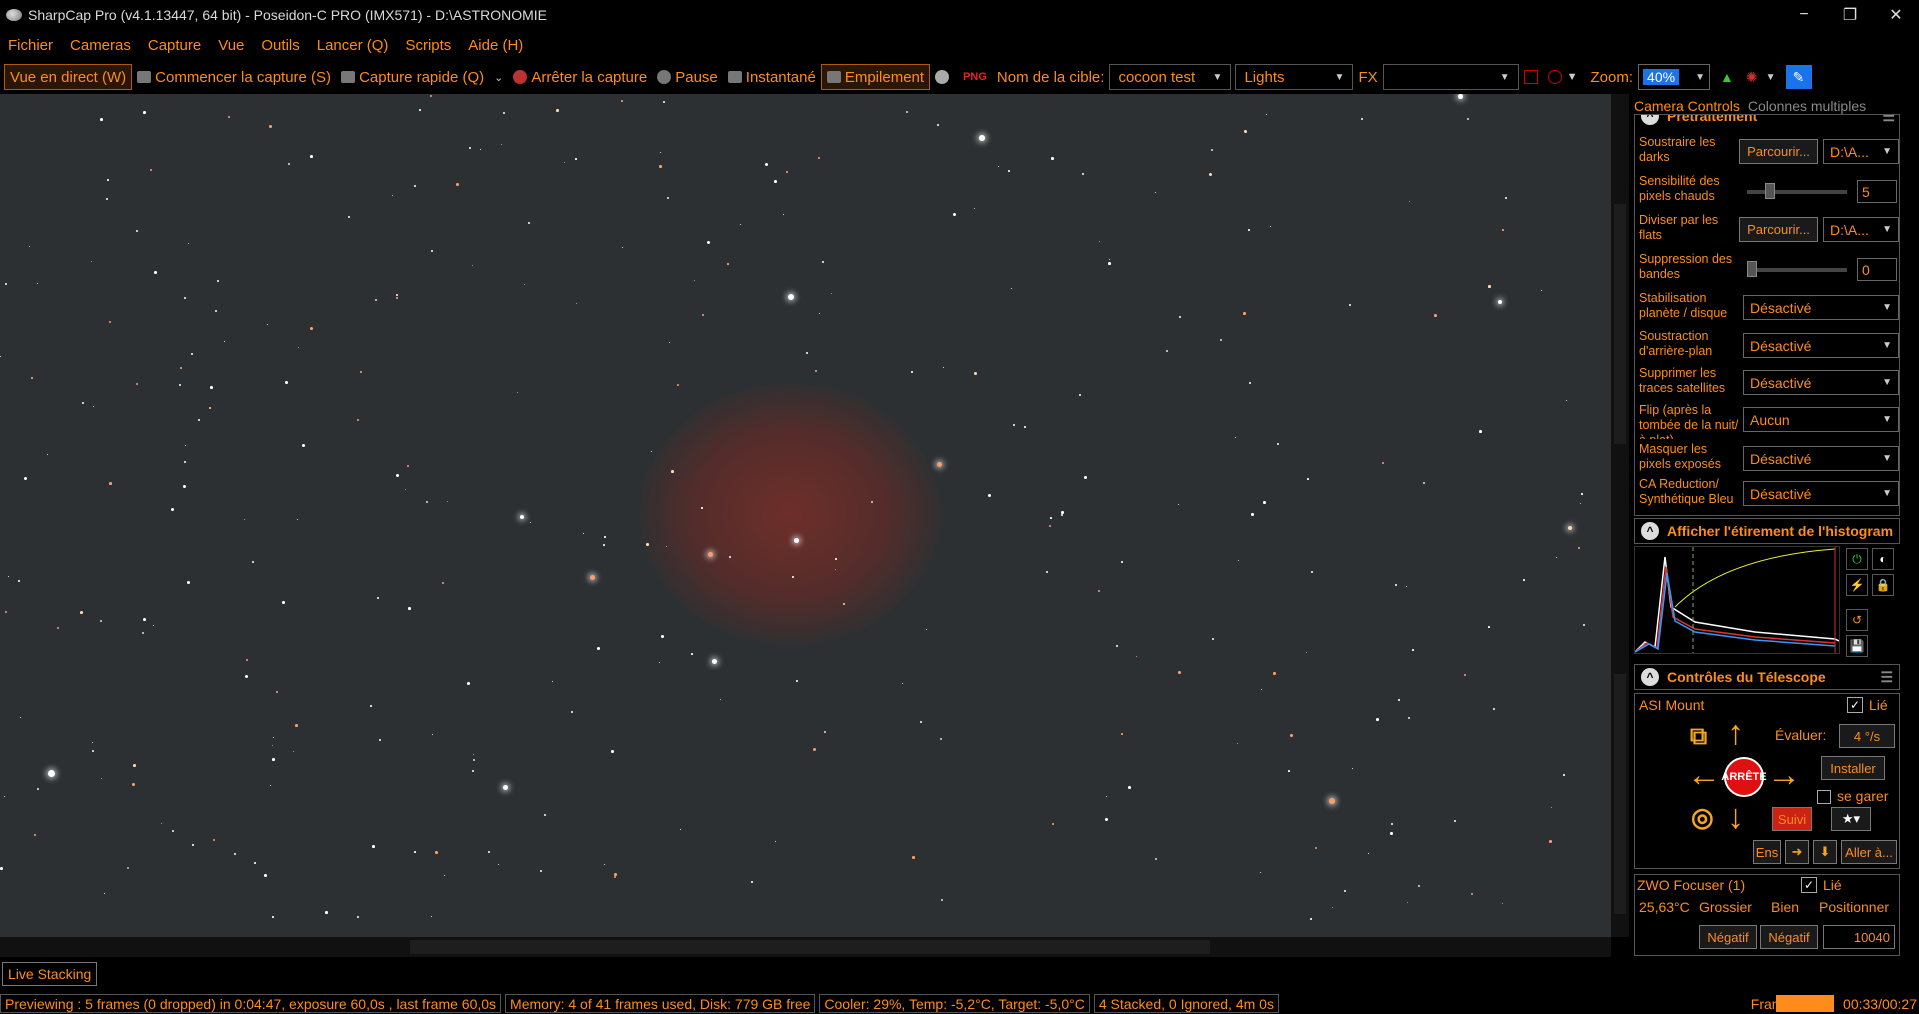 This screenshot has width=1919, height=1014. What do you see at coordinates (1801, 735) in the screenshot?
I see `rate-label: Évaluer:` at bounding box center [1801, 735].